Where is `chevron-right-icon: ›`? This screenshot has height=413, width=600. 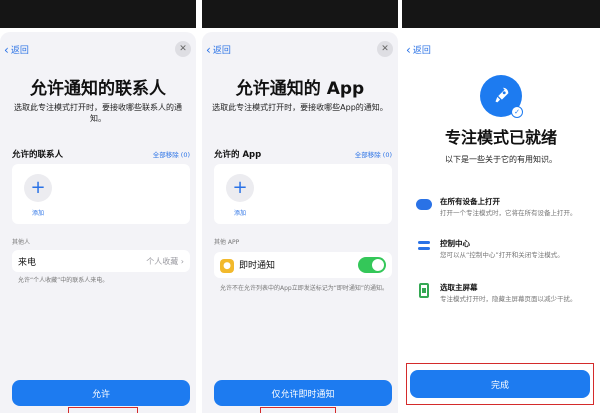
chevron-right-icon: › is located at coordinates (182, 261).